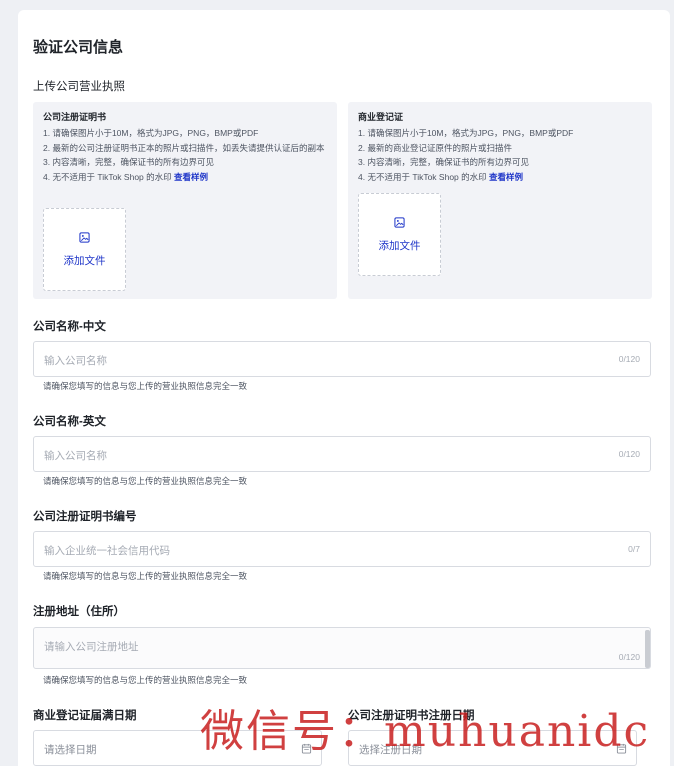  Describe the element at coordinates (390, 750) in the screenshot. I see `date-placeholder: 选择注册日期` at that location.